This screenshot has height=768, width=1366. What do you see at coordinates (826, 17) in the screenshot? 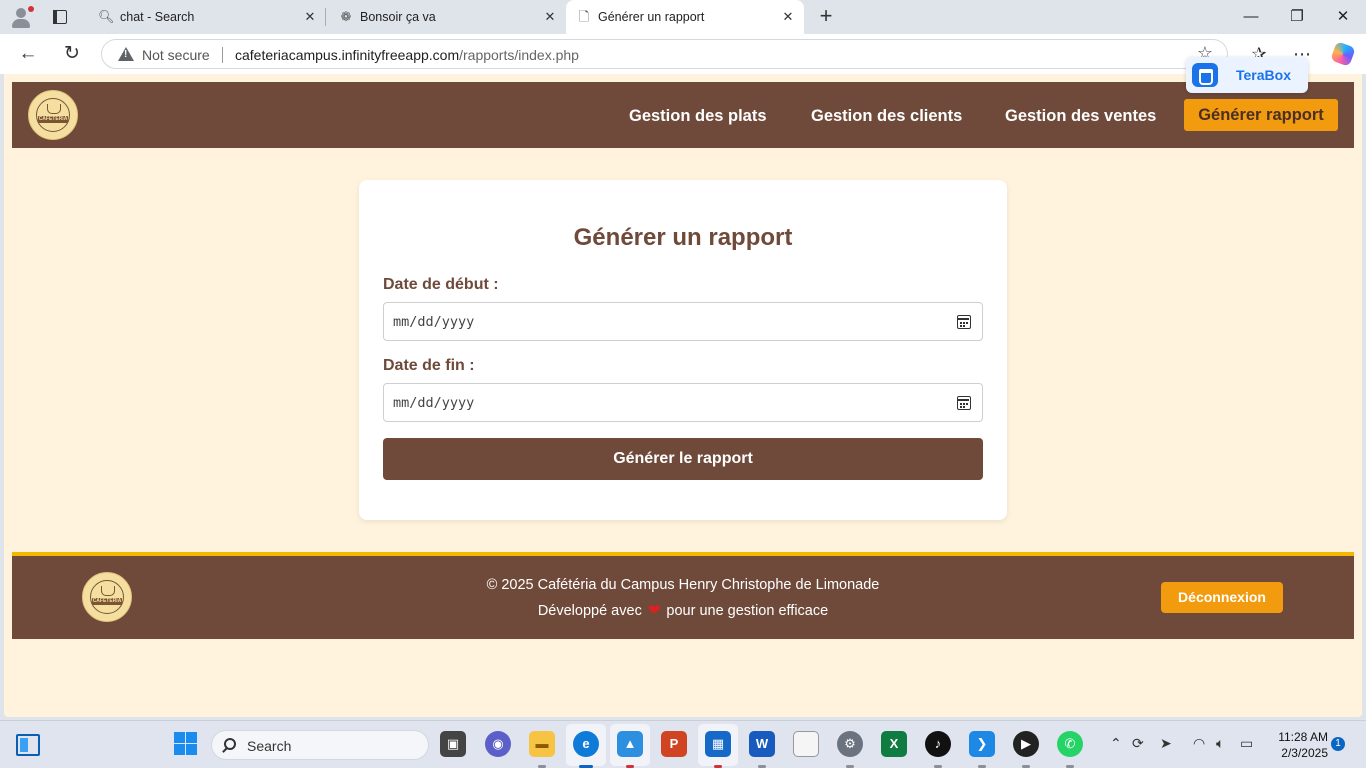
I see `new-tab-button: +` at bounding box center [826, 17].